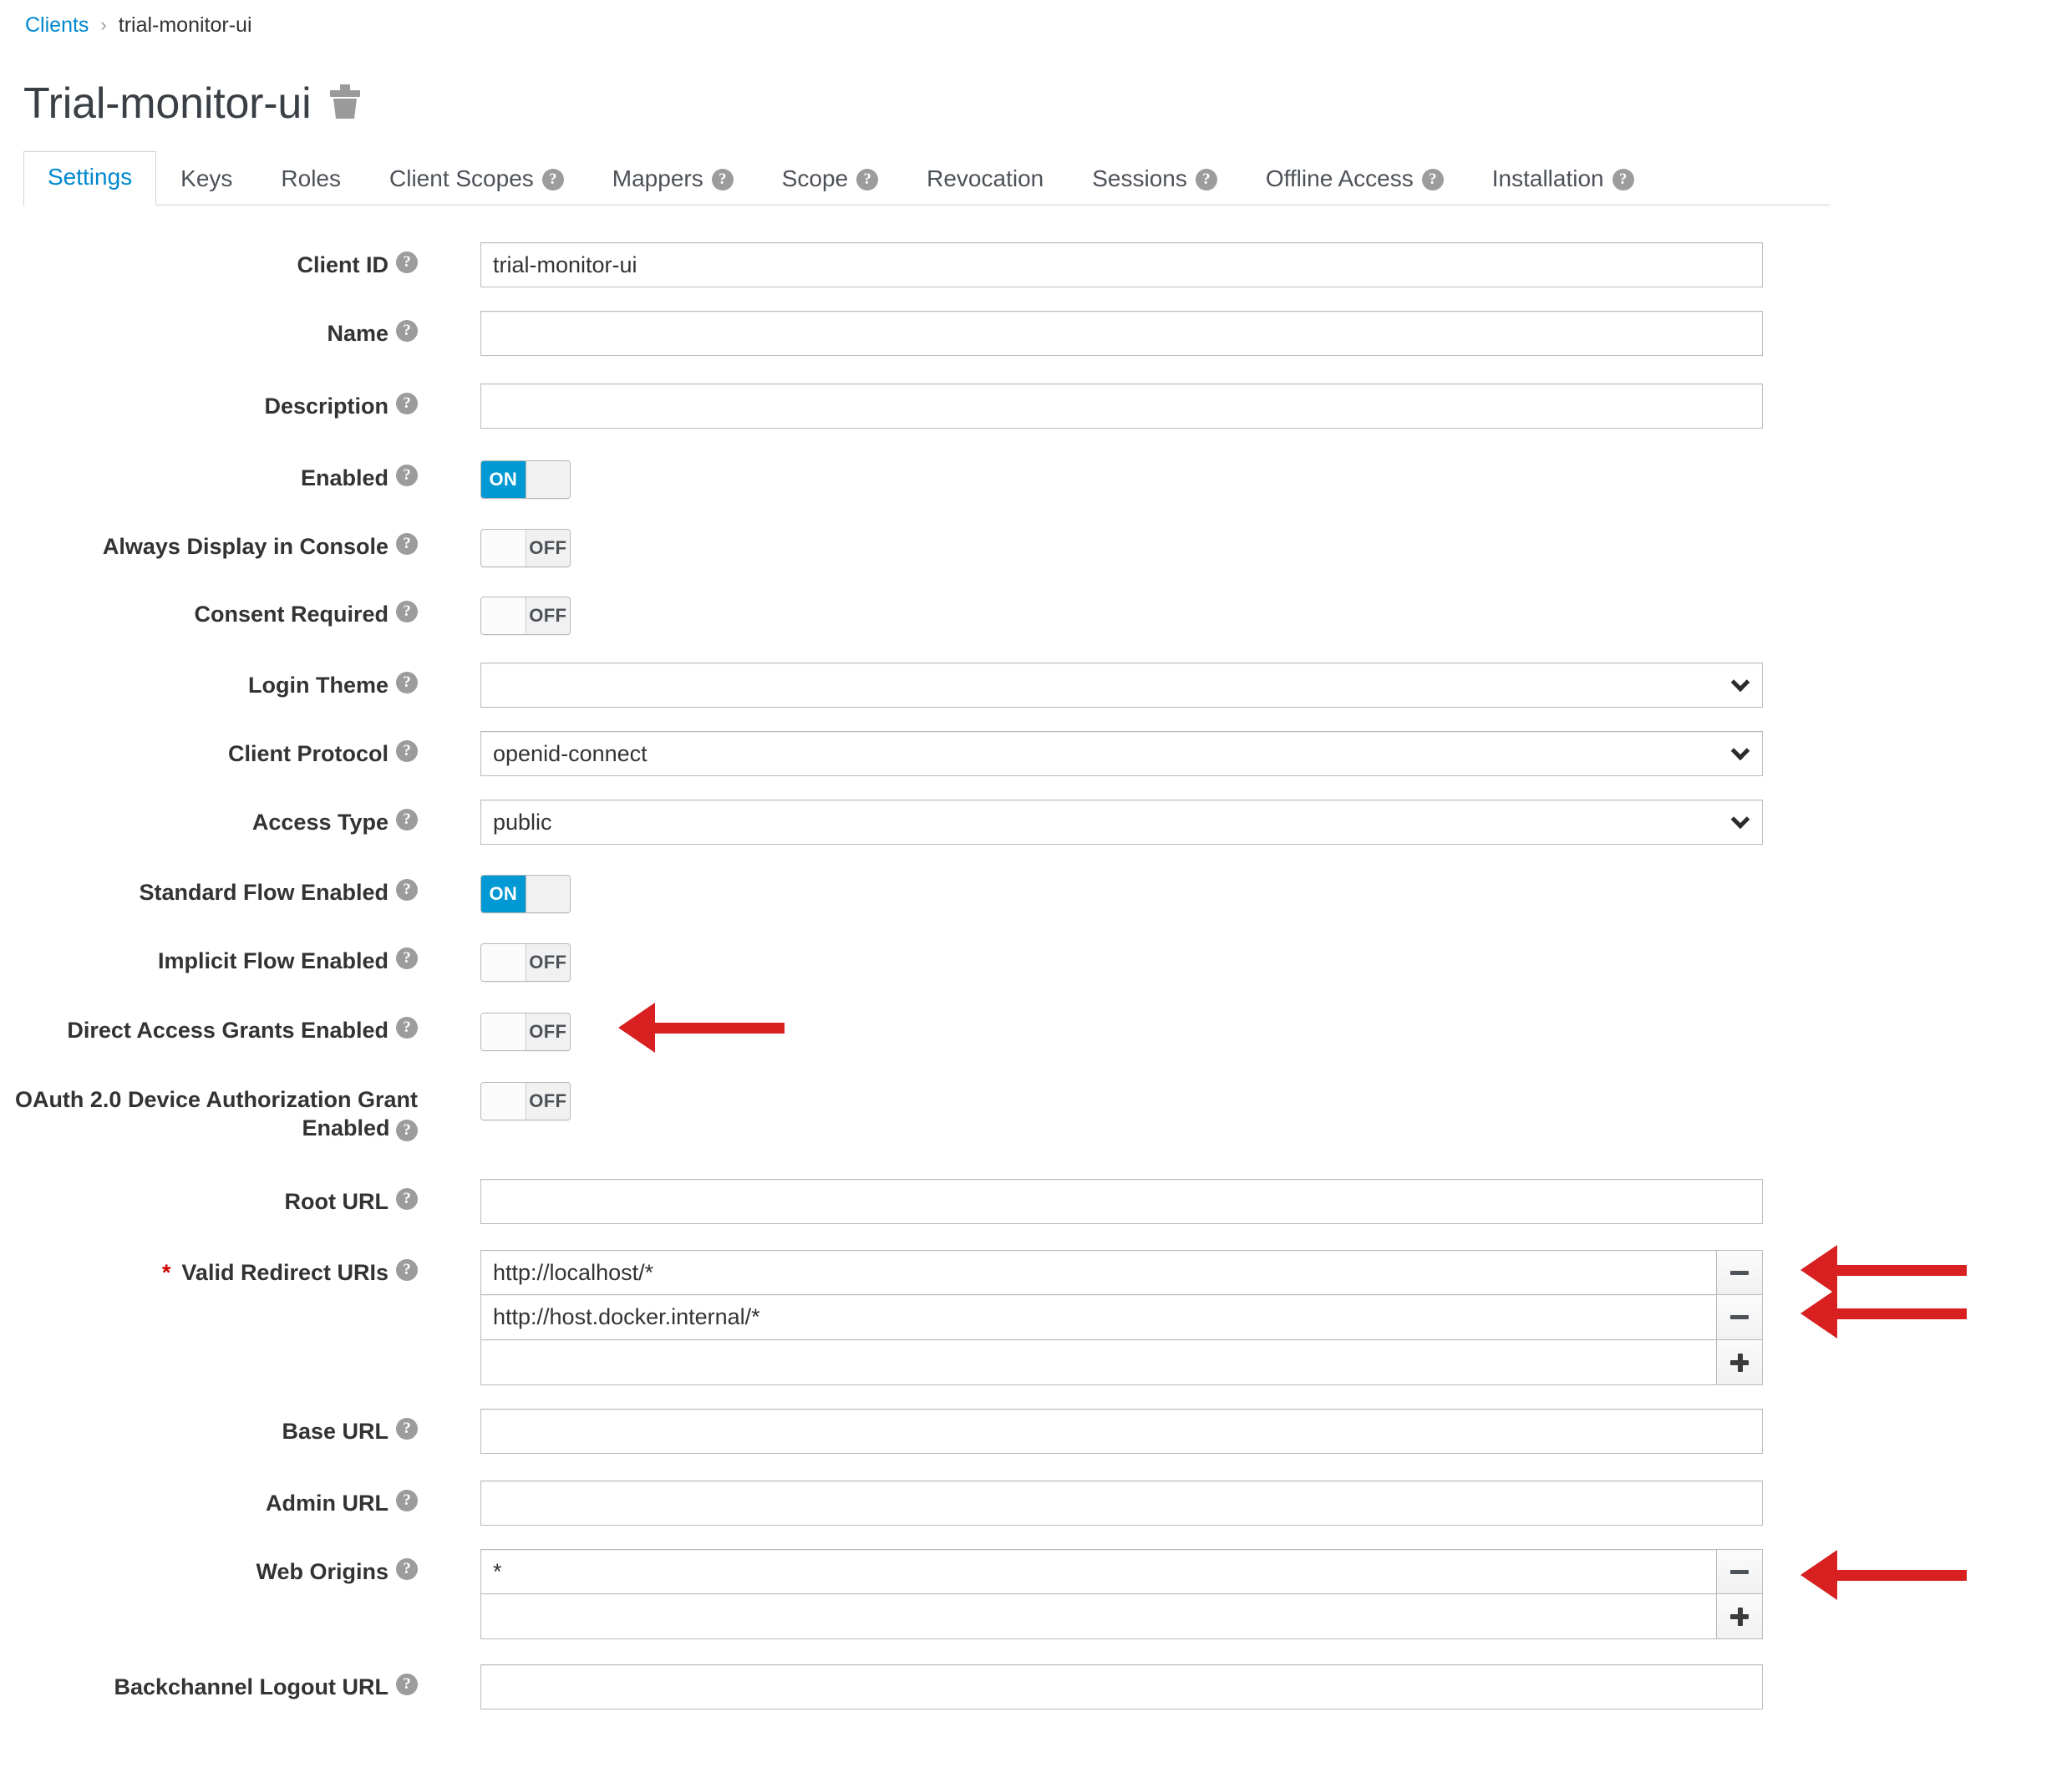 The height and width of the screenshot is (1783, 2072). What do you see at coordinates (1121, 1431) in the screenshot?
I see `base-url-input` at bounding box center [1121, 1431].